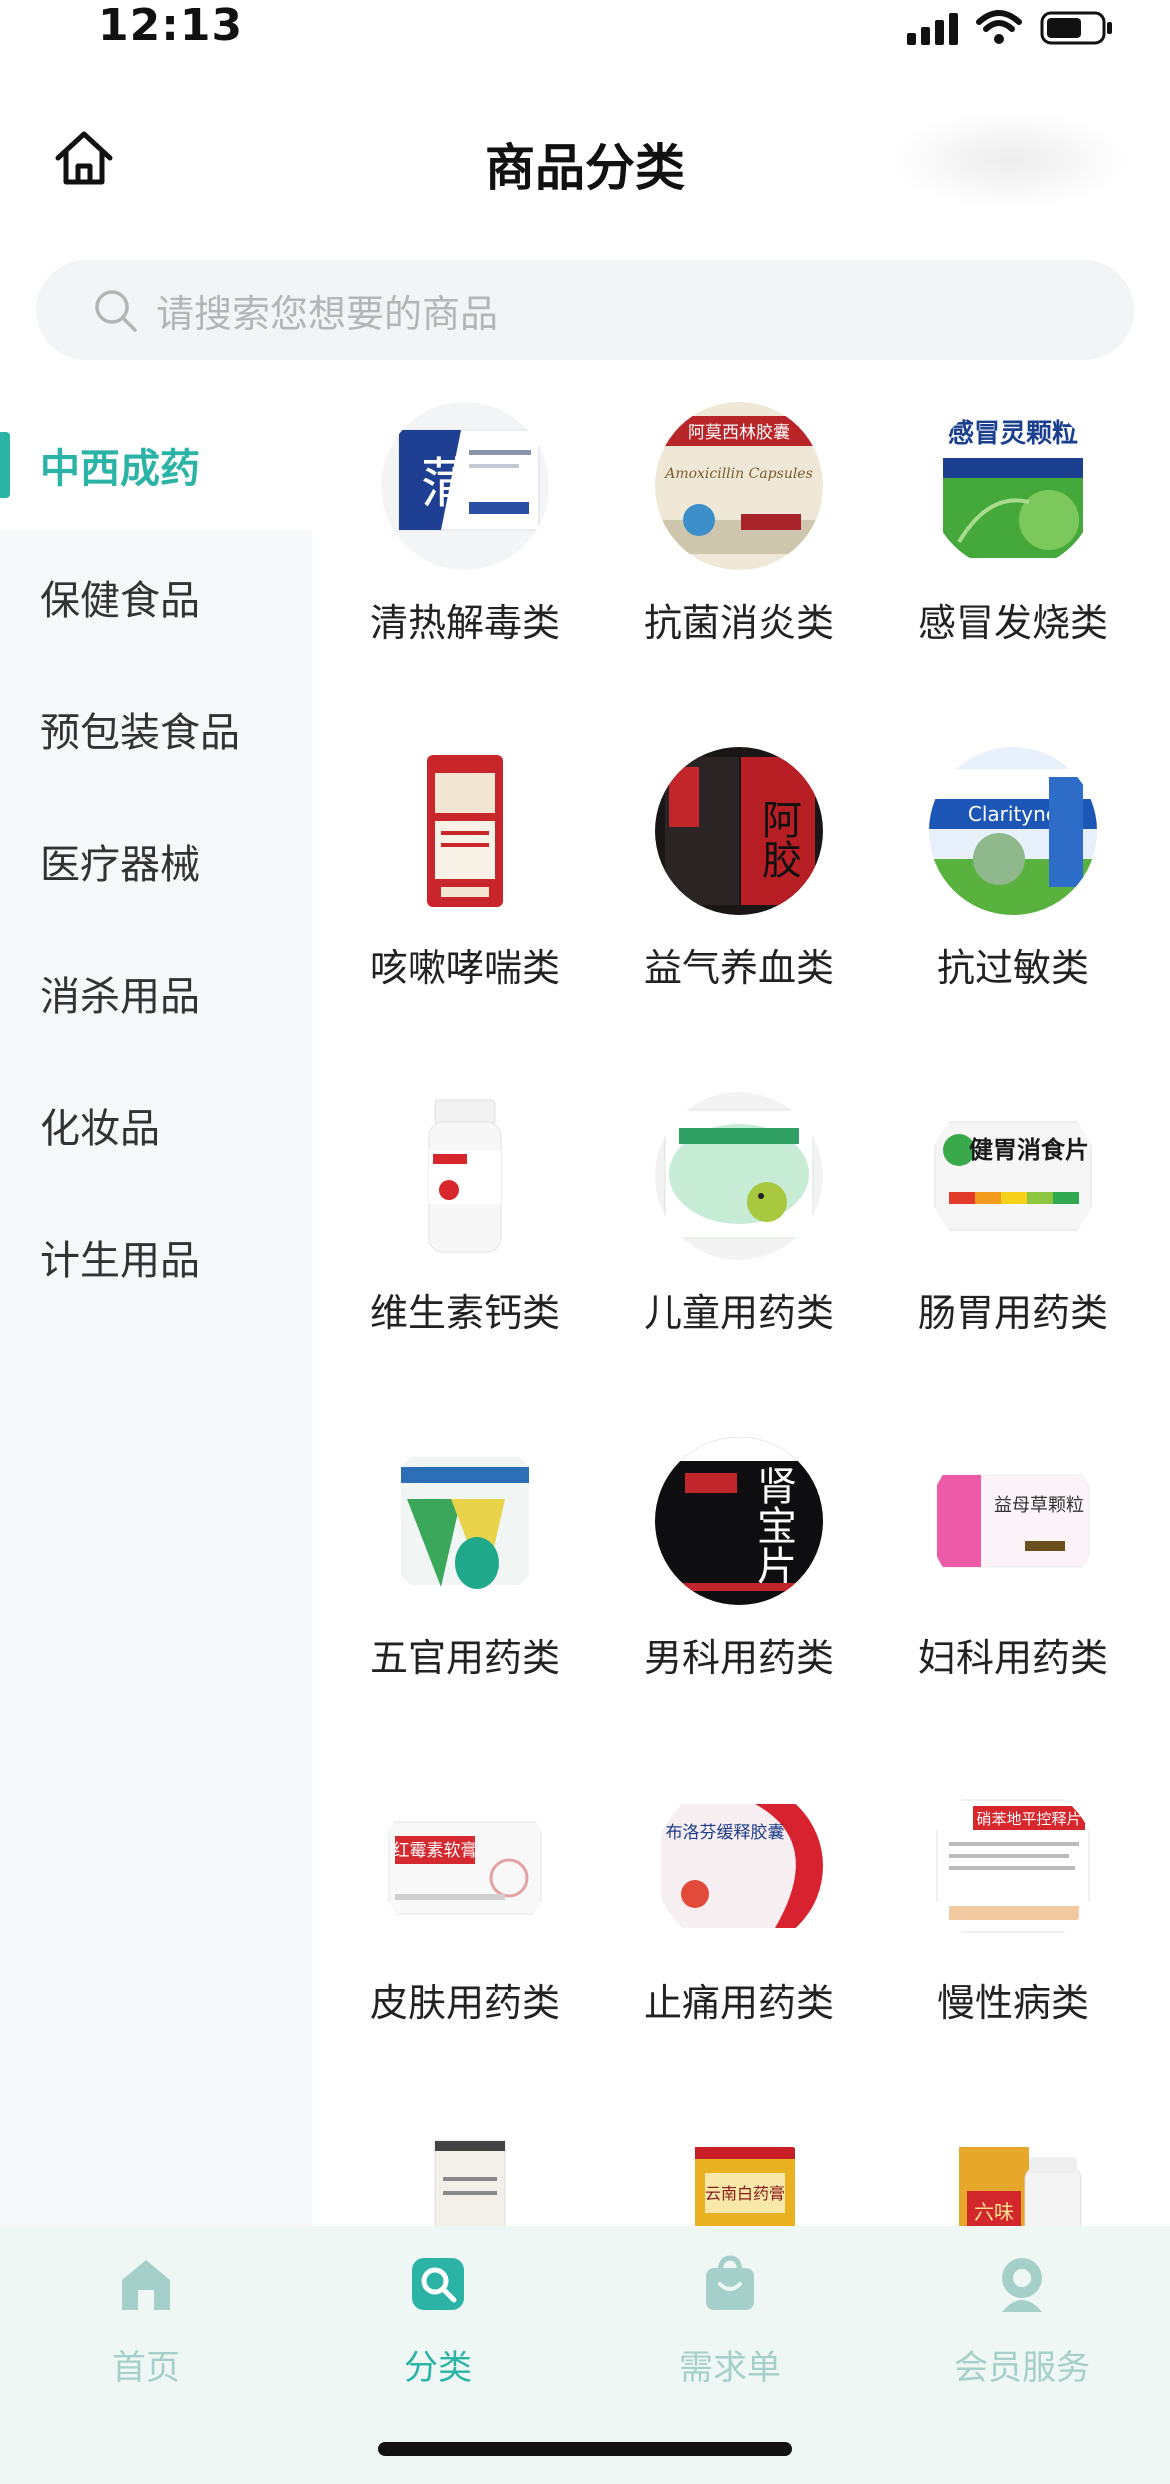  I want to click on sidebar-item-family-planning: 计生用品, so click(156, 1257).